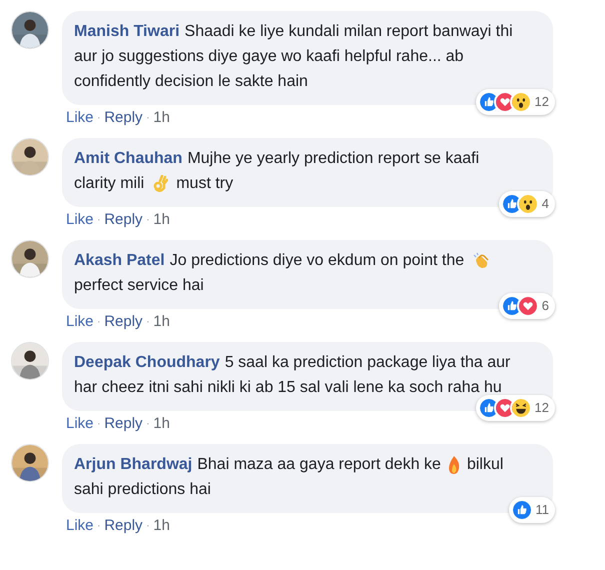 The image size is (605, 570). I want to click on reaction-count: 6, so click(545, 306).